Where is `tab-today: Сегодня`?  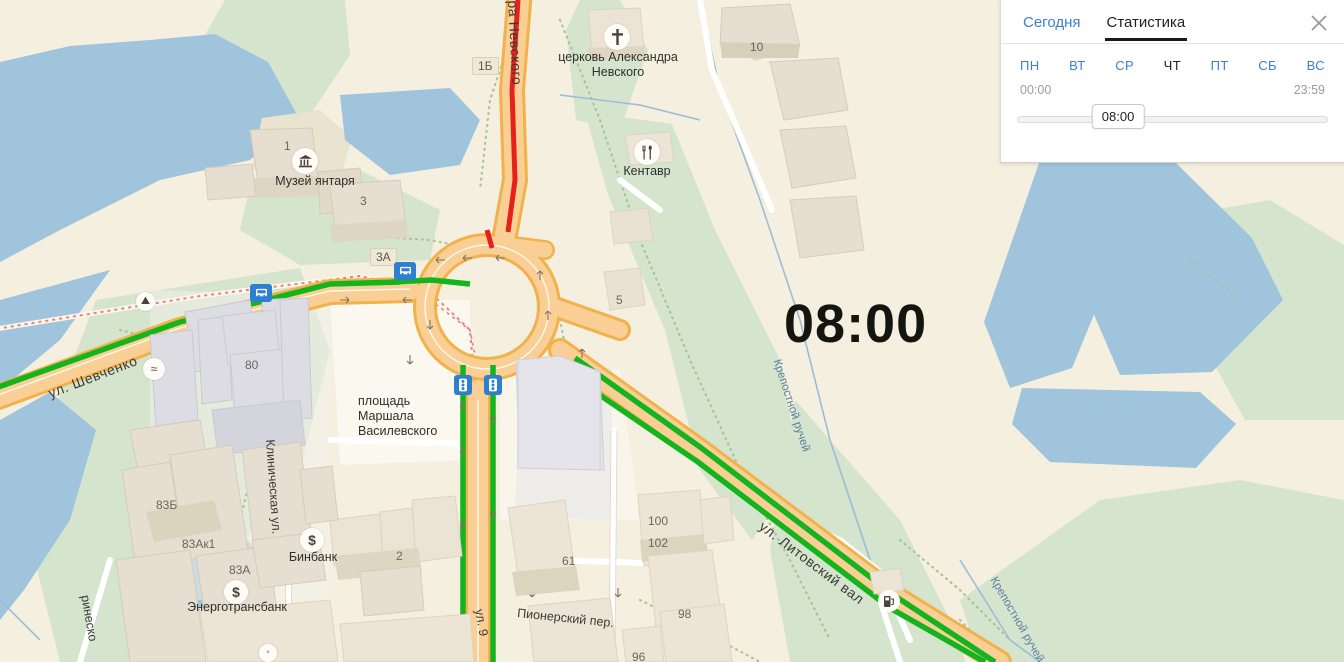
tab-today: Сегодня is located at coordinates (1052, 27).